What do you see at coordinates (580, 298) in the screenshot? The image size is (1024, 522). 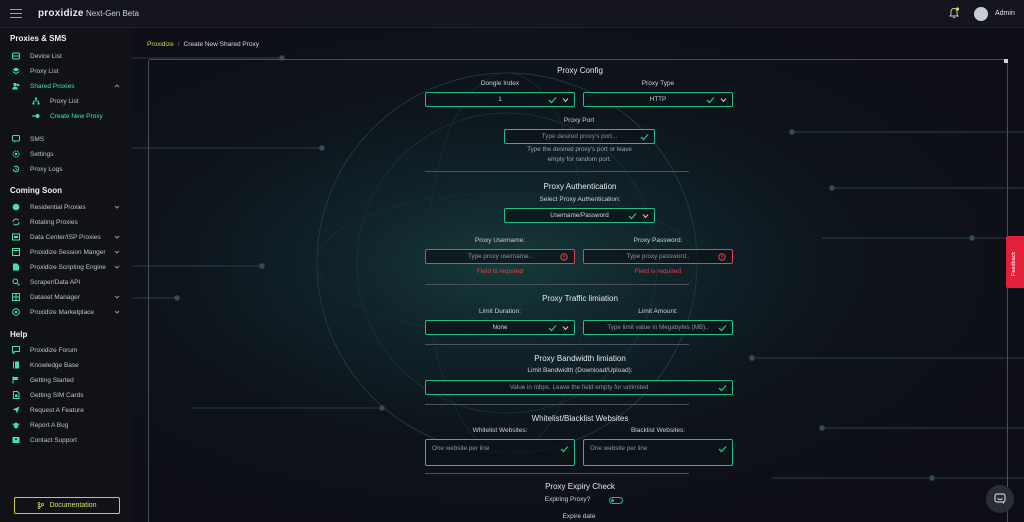 I see `section-title-traffic-limitation: Proxy Traffic limiation` at bounding box center [580, 298].